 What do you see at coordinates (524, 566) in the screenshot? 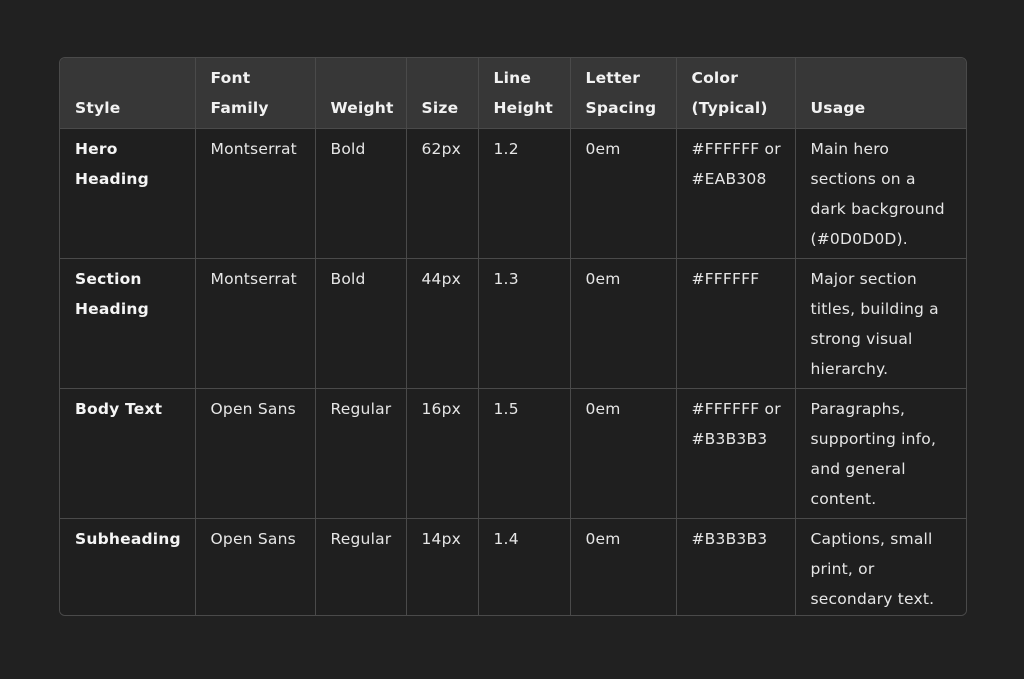
I see `cell-line-height: 1.4` at bounding box center [524, 566].